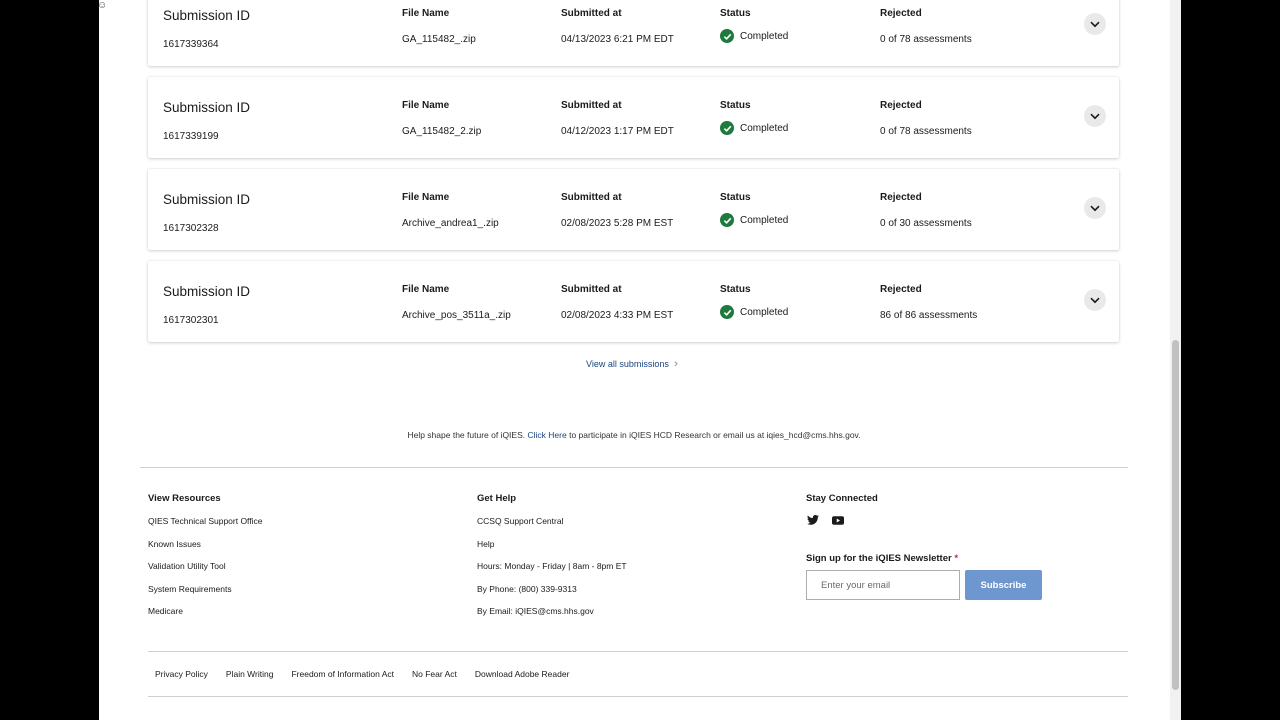  What do you see at coordinates (527, 588) in the screenshot?
I see `support-phone: By Phone: (800) 339-9313` at bounding box center [527, 588].